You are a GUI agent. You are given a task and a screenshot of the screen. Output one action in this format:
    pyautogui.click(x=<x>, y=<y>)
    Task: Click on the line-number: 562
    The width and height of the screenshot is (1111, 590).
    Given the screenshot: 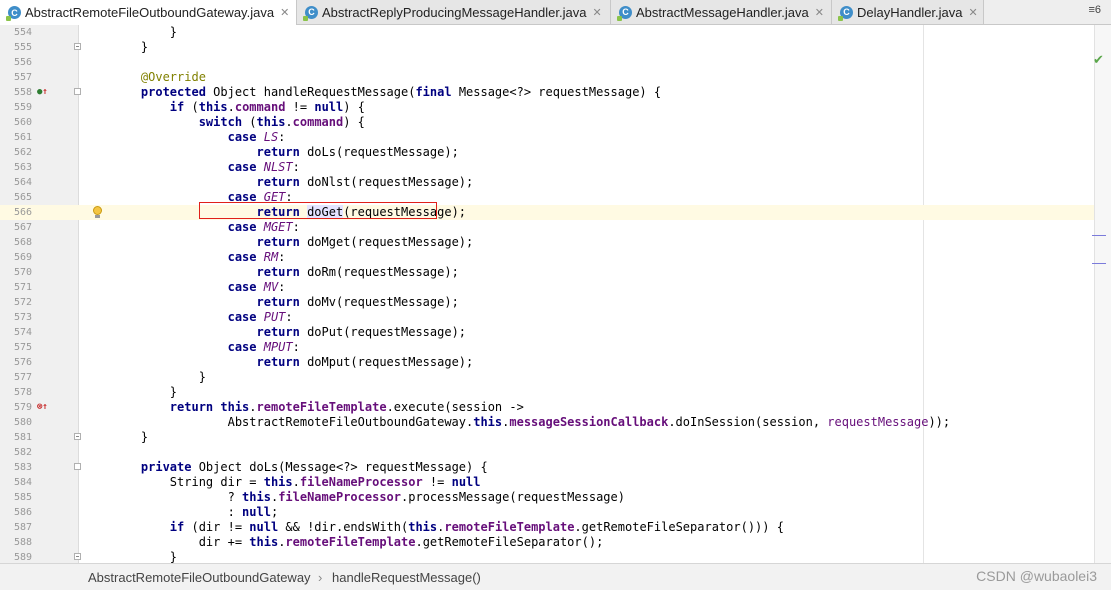 What is the action you would take?
    pyautogui.click(x=16, y=152)
    